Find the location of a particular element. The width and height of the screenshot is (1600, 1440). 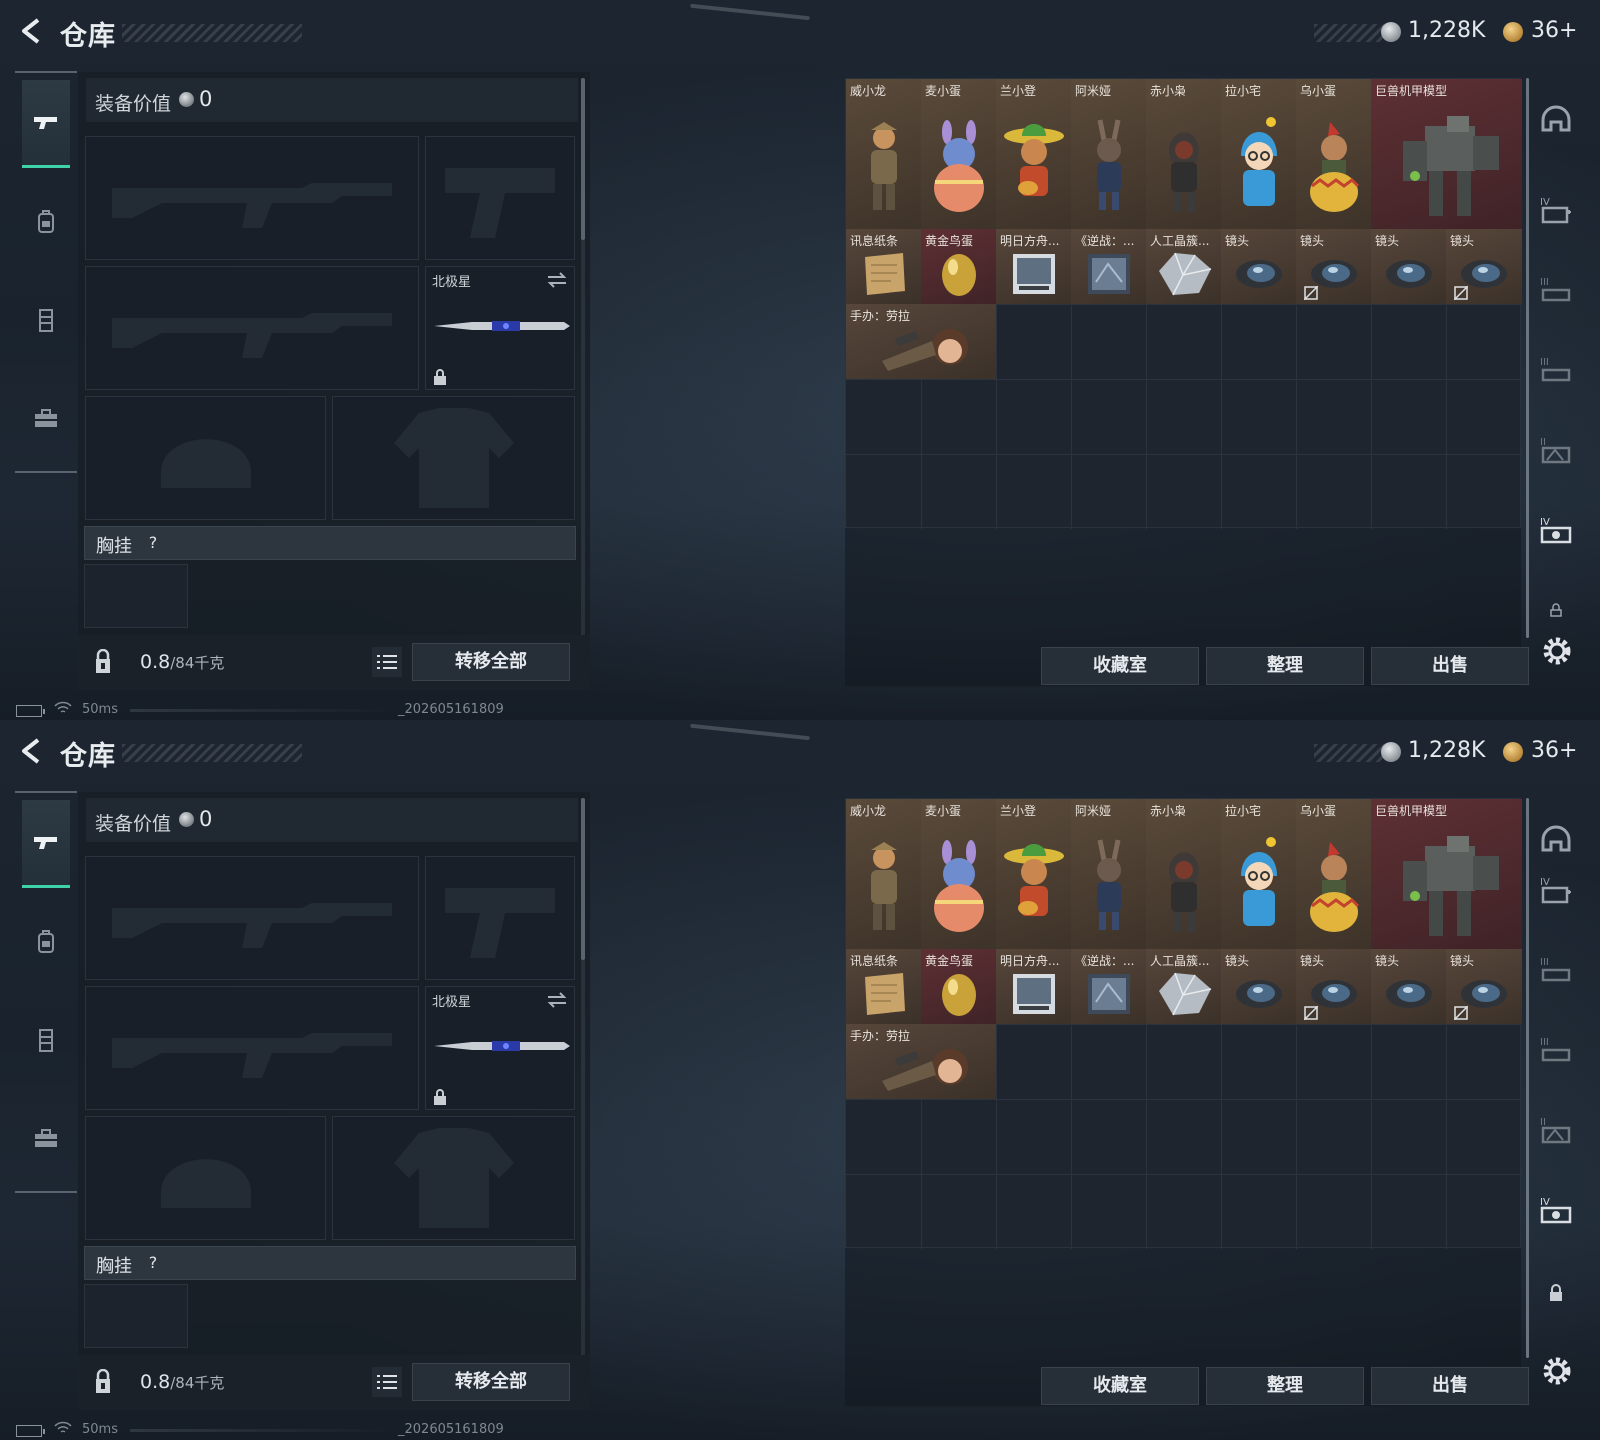

item-name: 乌小蛋 is located at coordinates (1318, 811).